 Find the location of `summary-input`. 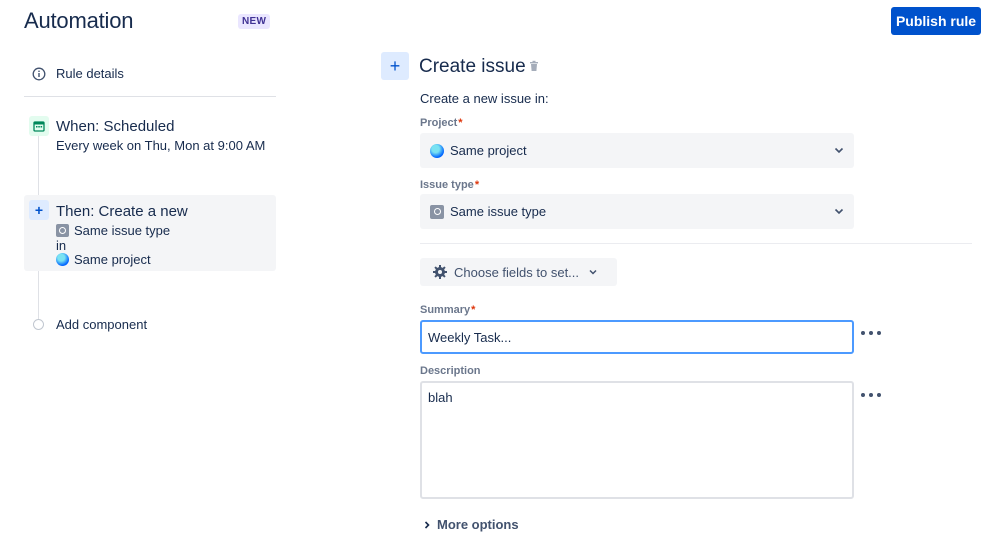

summary-input is located at coordinates (637, 337).